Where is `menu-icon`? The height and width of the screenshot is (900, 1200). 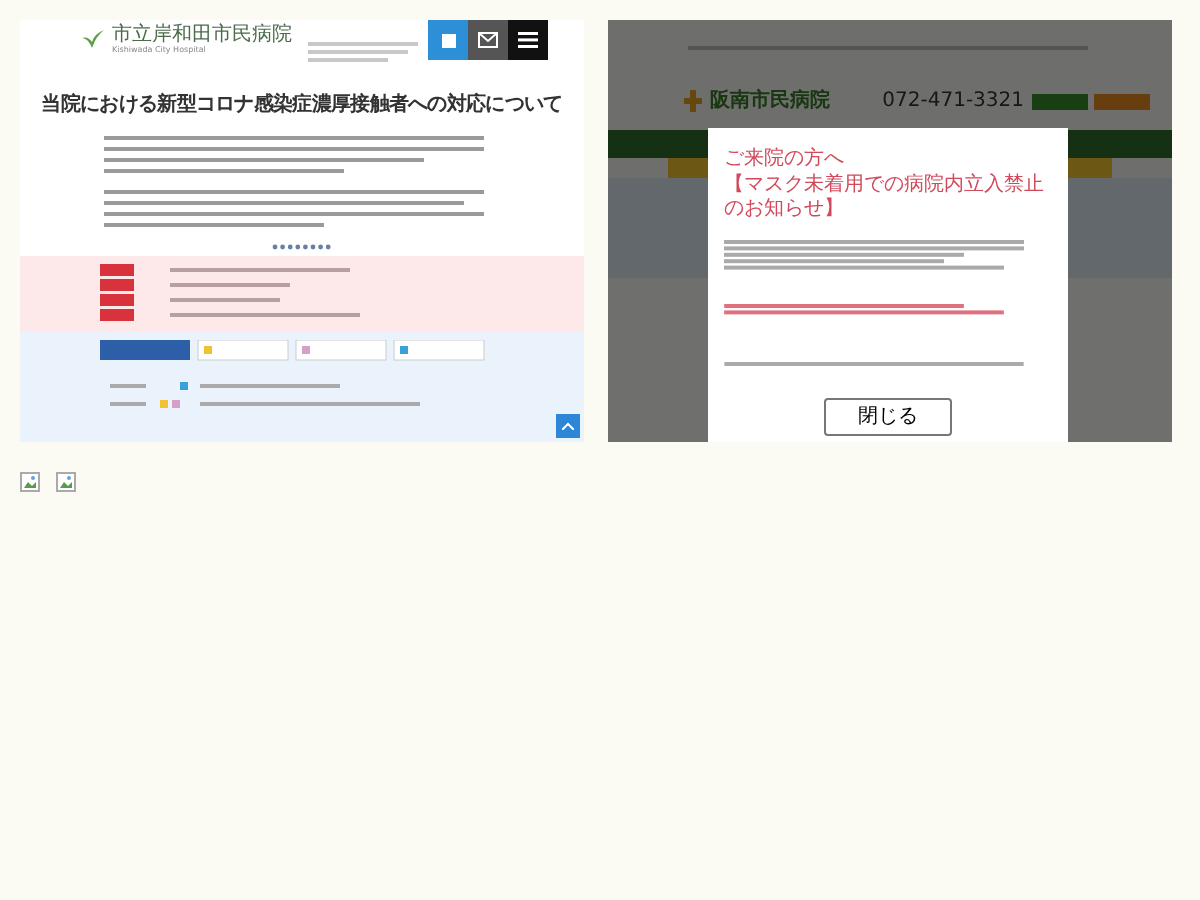
menu-icon is located at coordinates (528, 40).